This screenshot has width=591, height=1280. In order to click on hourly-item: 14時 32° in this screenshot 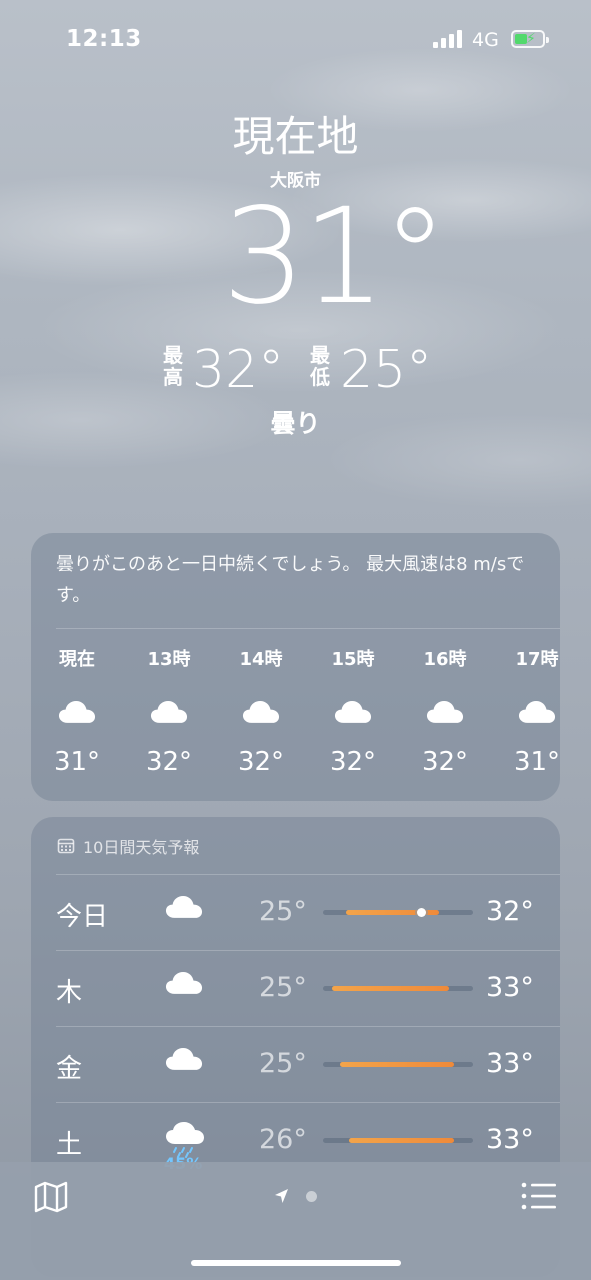, I will do `click(261, 711)`.